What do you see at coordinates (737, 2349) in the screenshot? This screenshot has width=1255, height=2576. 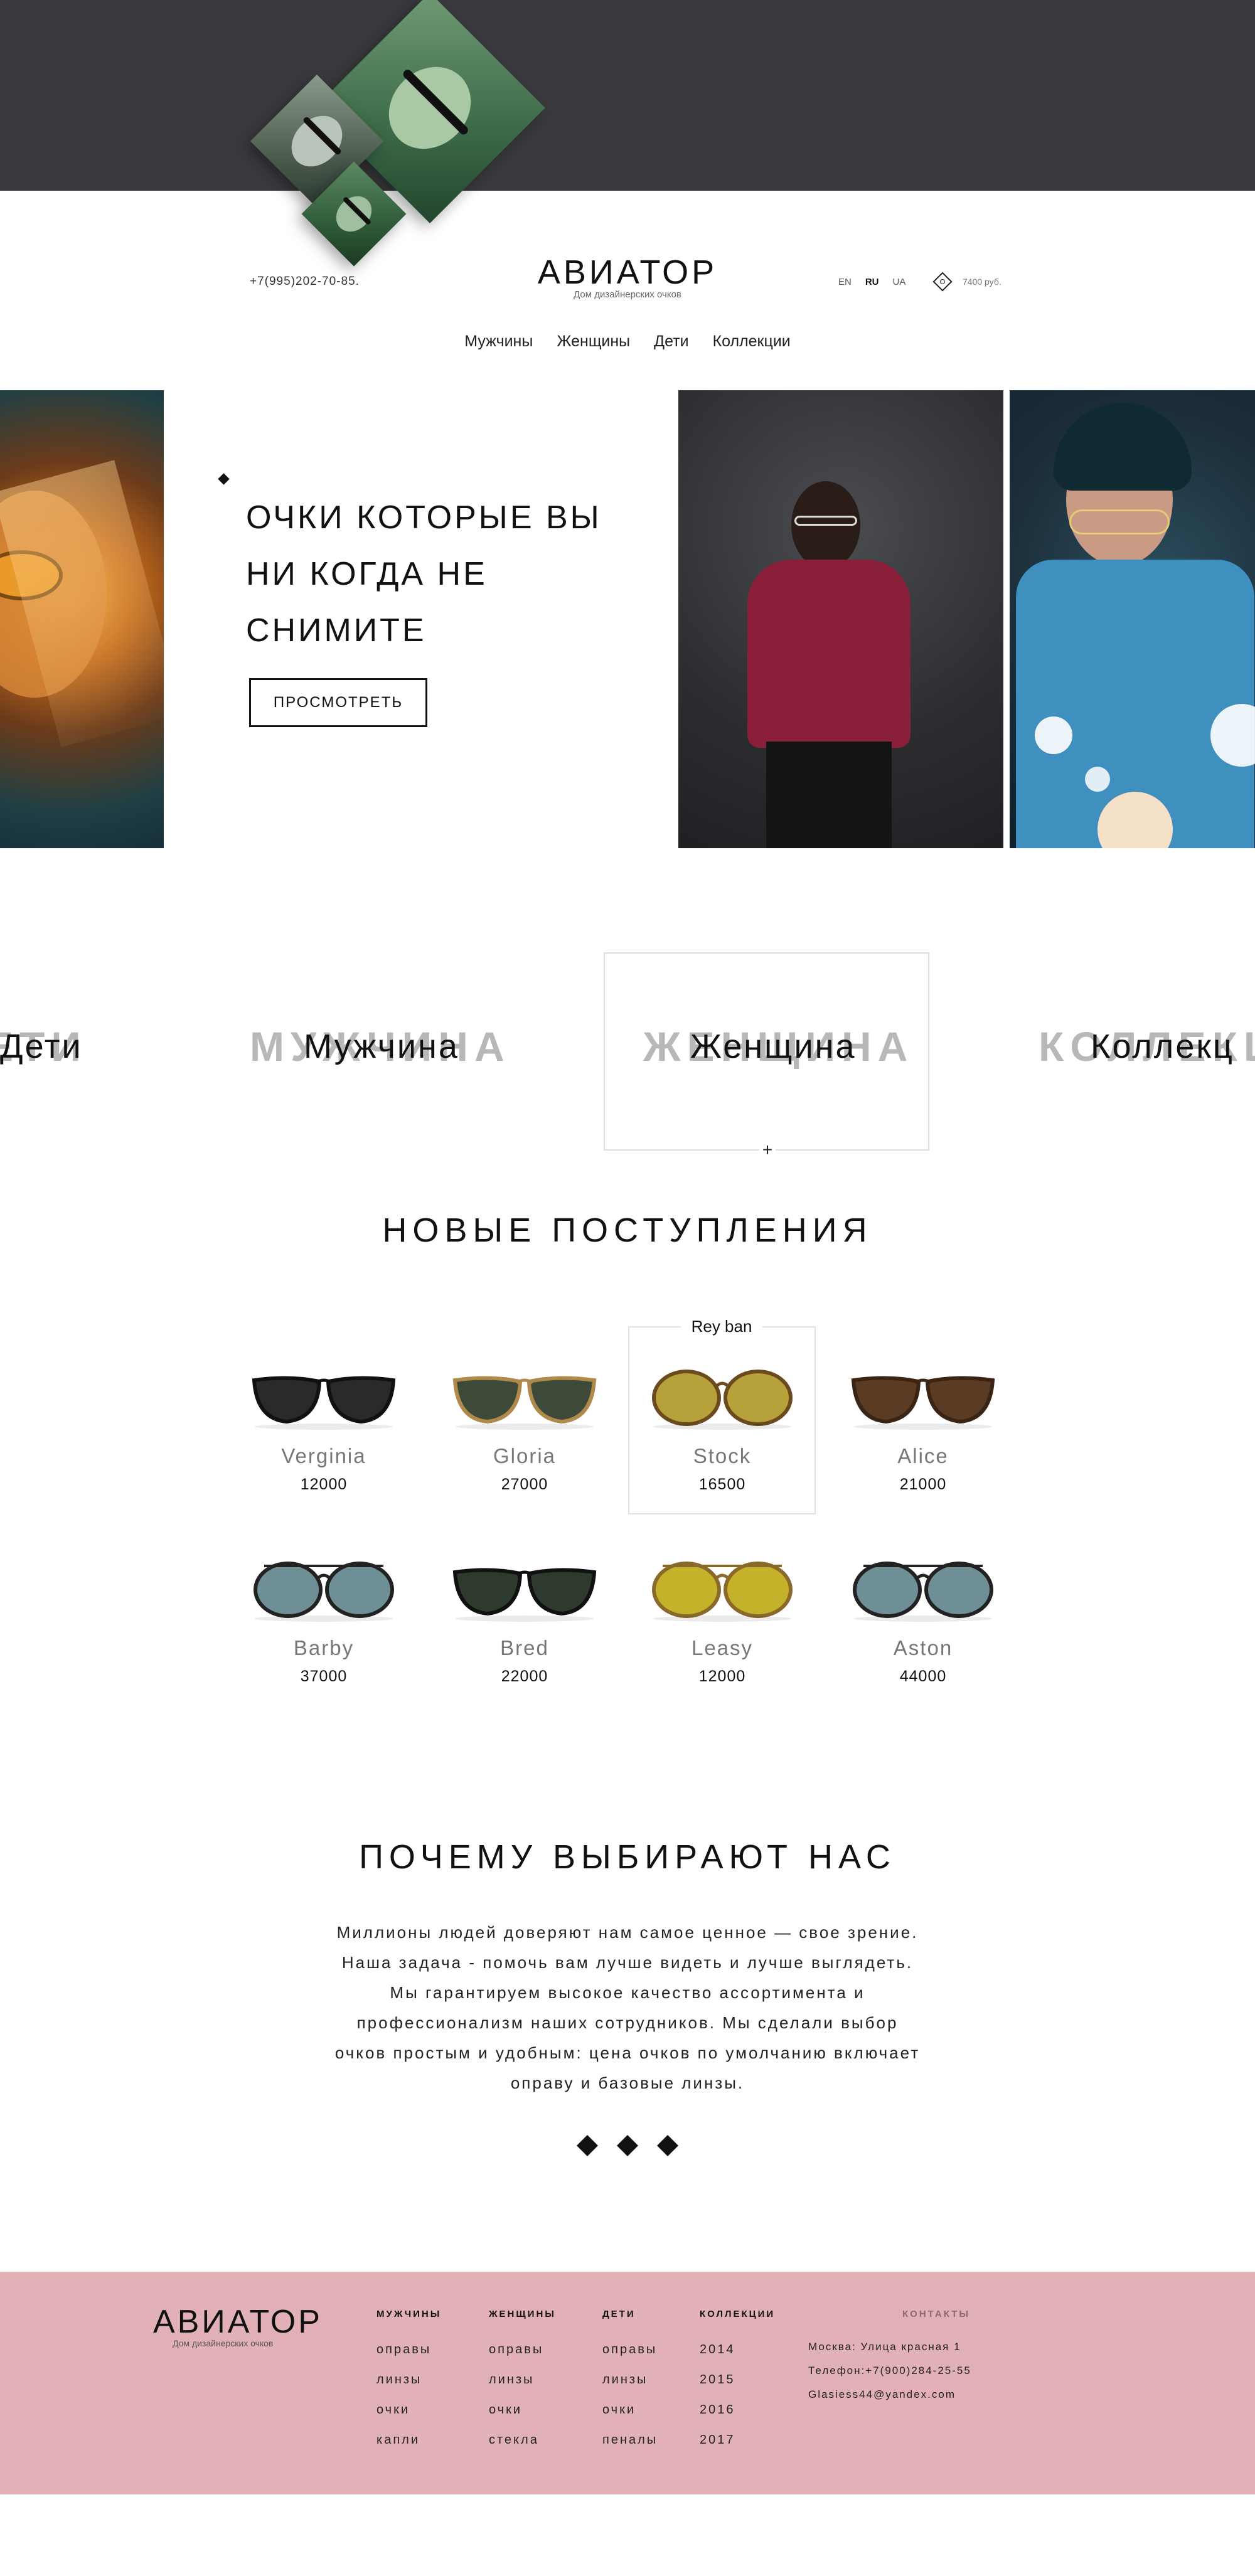 I see `footer-link: 2014` at bounding box center [737, 2349].